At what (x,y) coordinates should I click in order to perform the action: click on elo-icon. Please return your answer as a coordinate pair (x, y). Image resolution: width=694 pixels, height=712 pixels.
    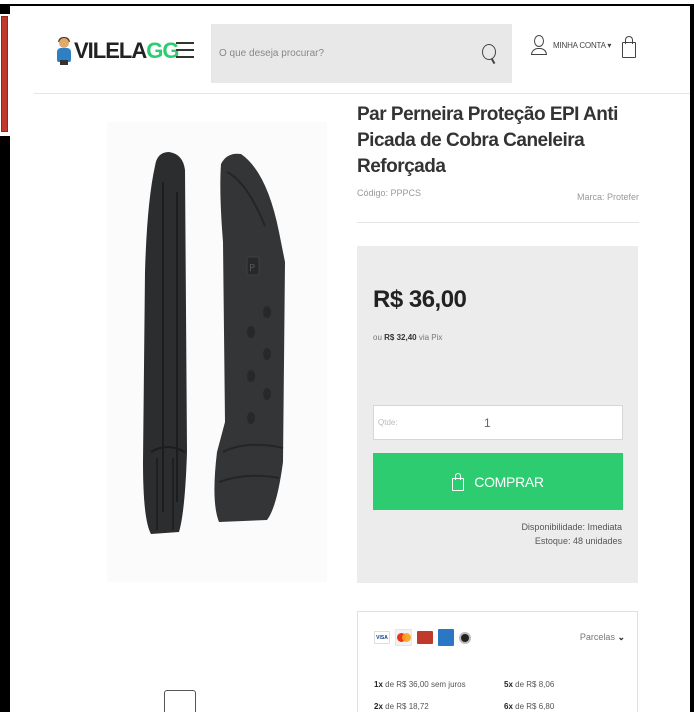
    Looking at the image, I should click on (465, 637).